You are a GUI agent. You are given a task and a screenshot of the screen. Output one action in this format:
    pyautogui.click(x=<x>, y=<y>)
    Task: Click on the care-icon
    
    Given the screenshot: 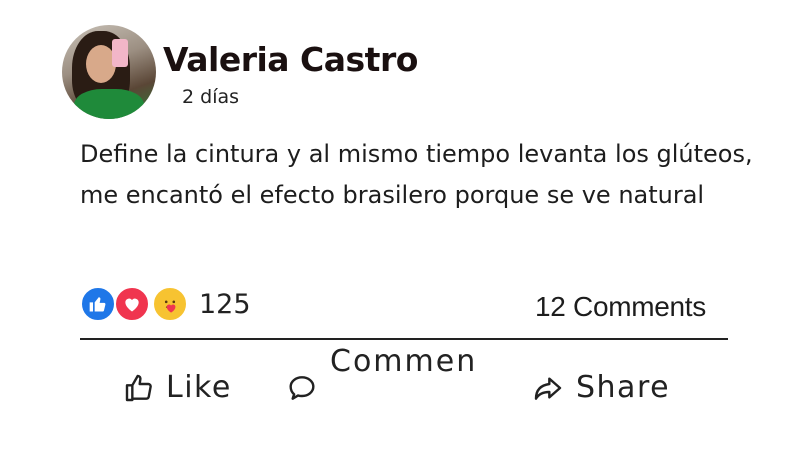 What is the action you would take?
    pyautogui.click(x=170, y=304)
    